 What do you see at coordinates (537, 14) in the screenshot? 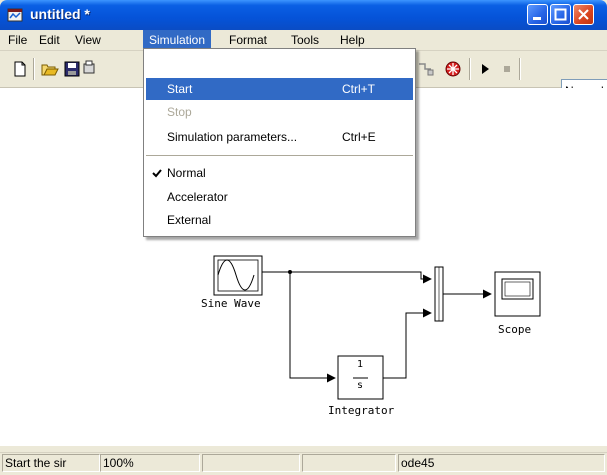
I see `minimize-button` at bounding box center [537, 14].